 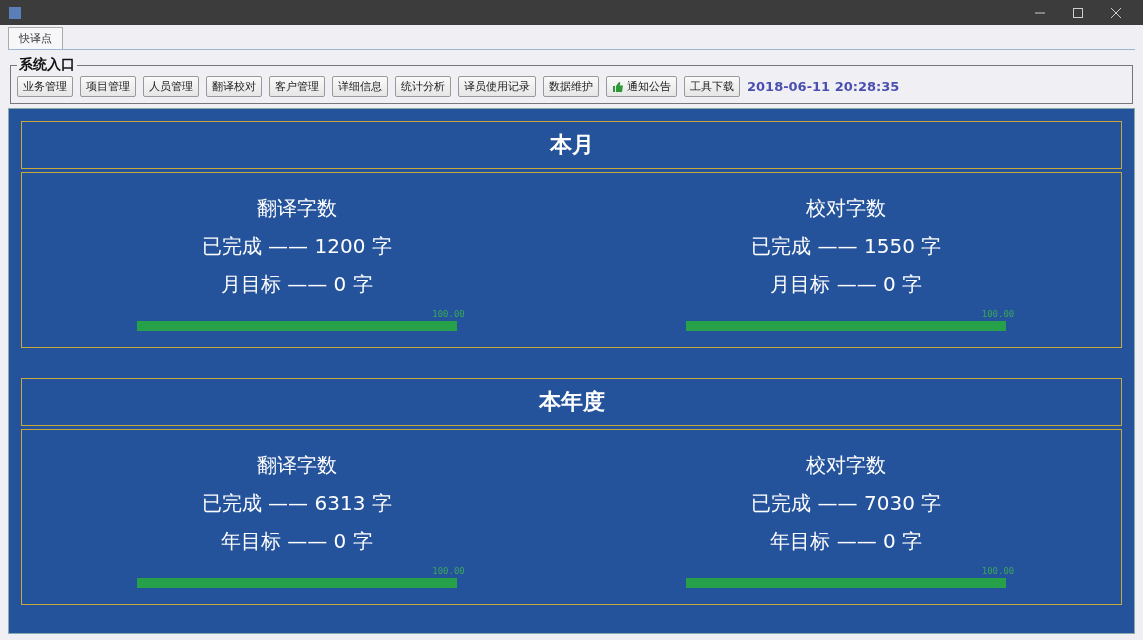 What do you see at coordinates (846, 503) in the screenshot?
I see `completed-text: 已完成 —— 7030 字` at bounding box center [846, 503].